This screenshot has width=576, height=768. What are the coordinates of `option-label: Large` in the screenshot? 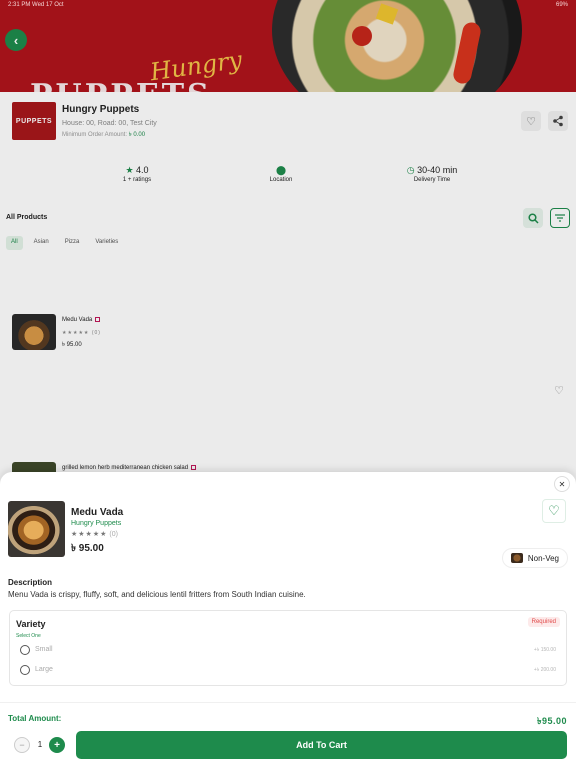 It's located at (44, 669).